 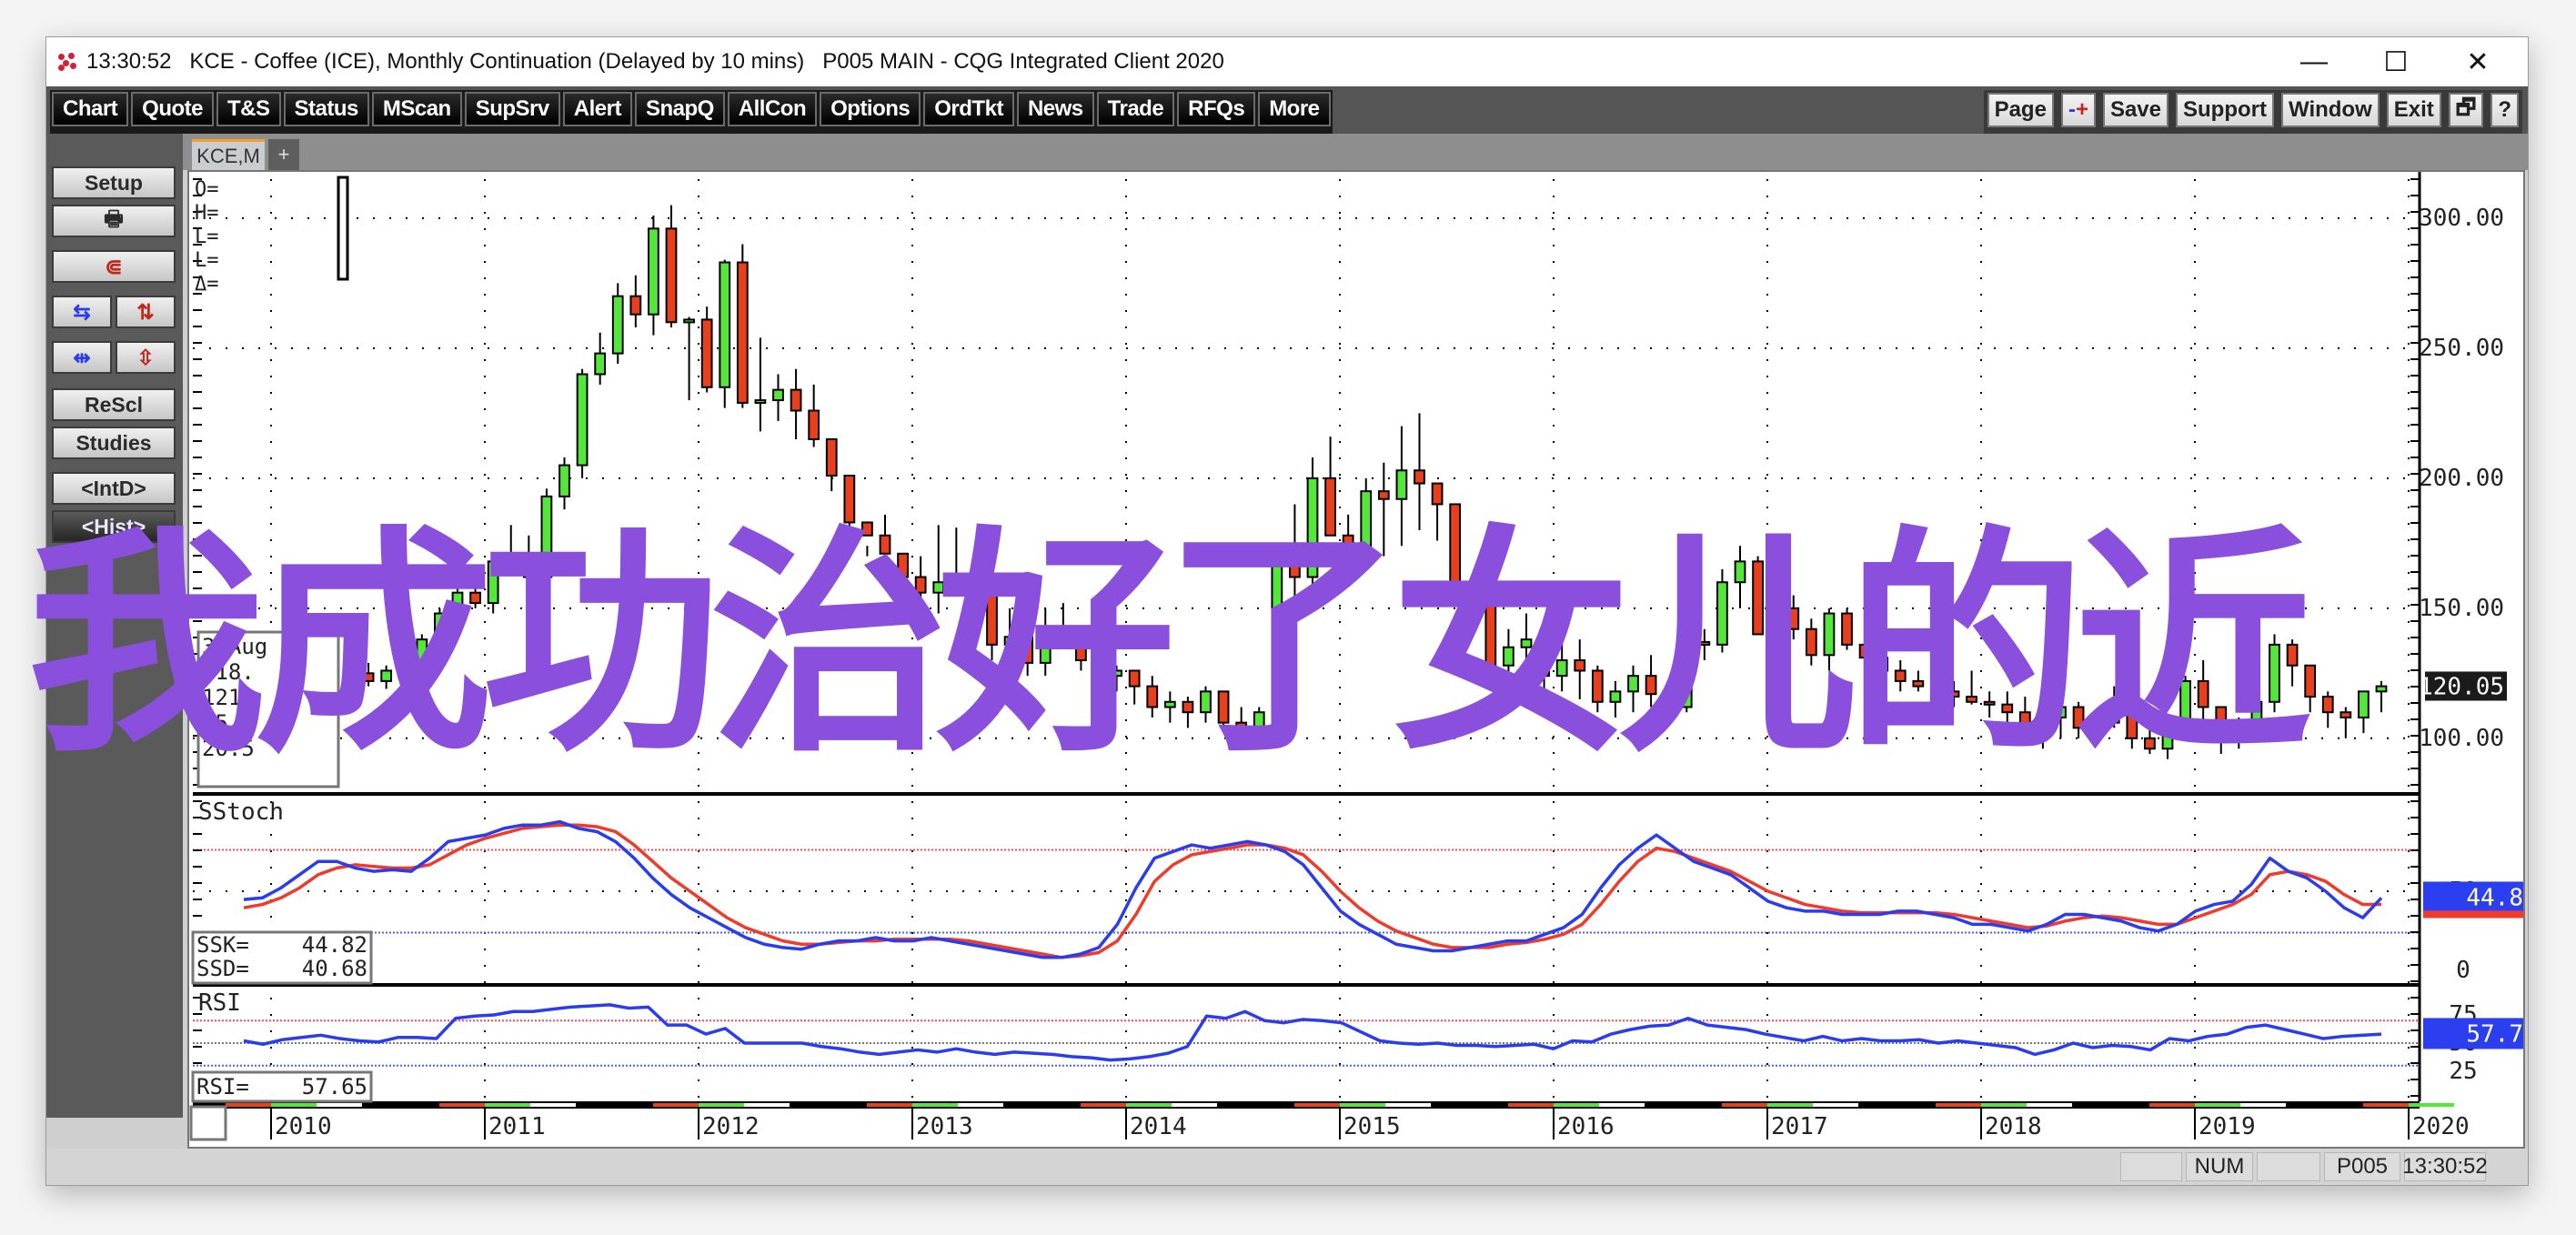 What do you see at coordinates (90, 109) in the screenshot?
I see `toolbar-button-chart: Chart` at bounding box center [90, 109].